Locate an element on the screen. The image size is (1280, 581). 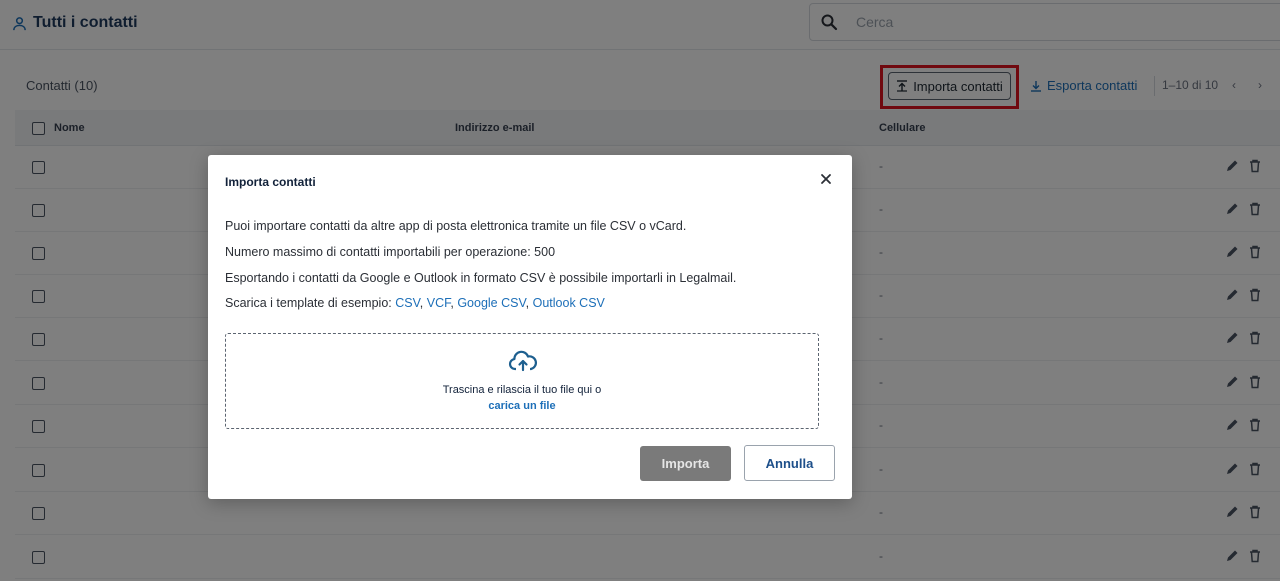
dropzone-text: Trascina e rilascia il tuo file qui o is located at coordinates (522, 390).